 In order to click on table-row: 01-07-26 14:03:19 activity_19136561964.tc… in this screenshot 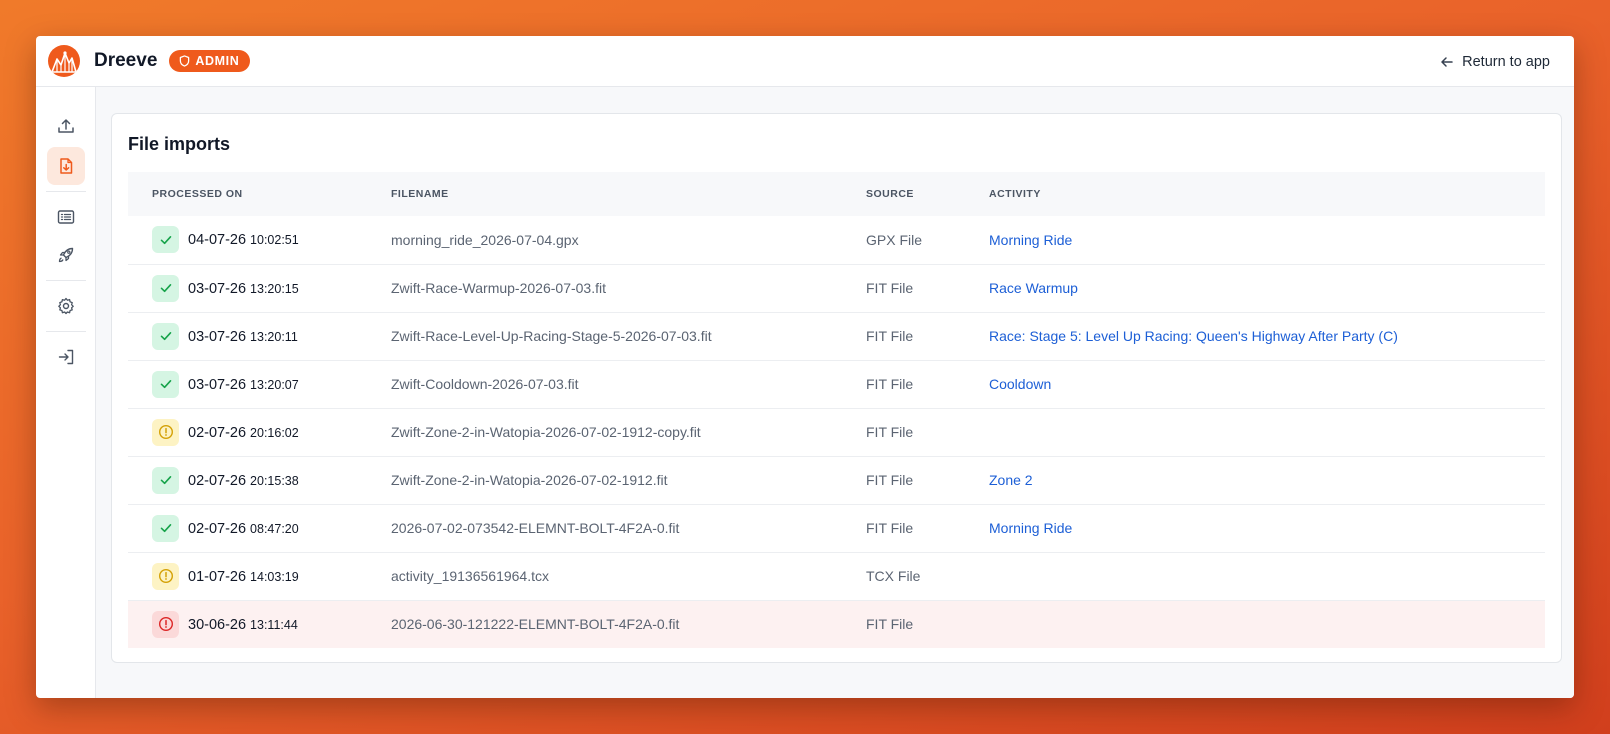, I will do `click(836, 575)`.